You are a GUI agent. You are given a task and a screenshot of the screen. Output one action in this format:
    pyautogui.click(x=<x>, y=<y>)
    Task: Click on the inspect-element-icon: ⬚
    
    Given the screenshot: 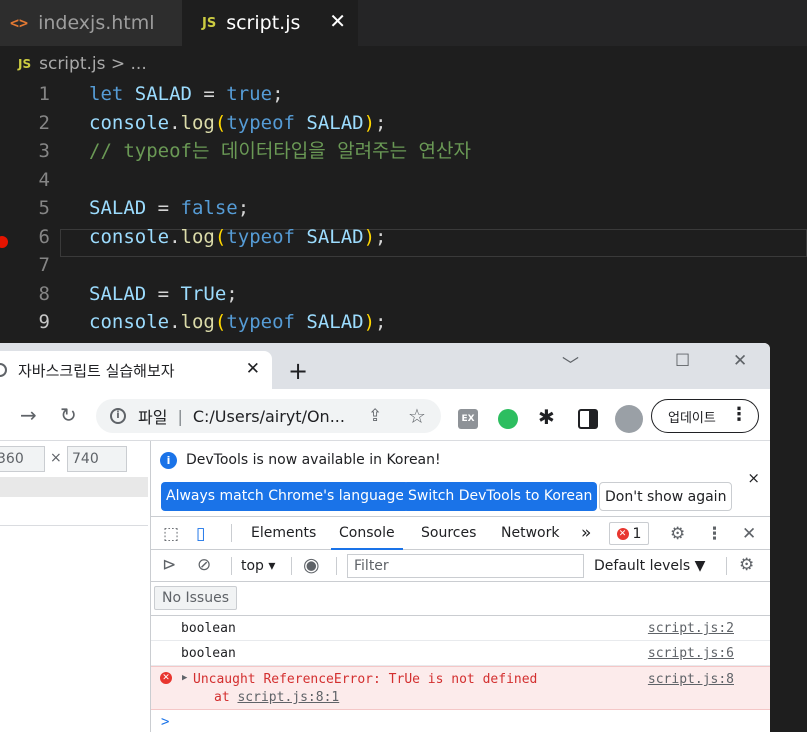 What is the action you would take?
    pyautogui.click(x=171, y=534)
    